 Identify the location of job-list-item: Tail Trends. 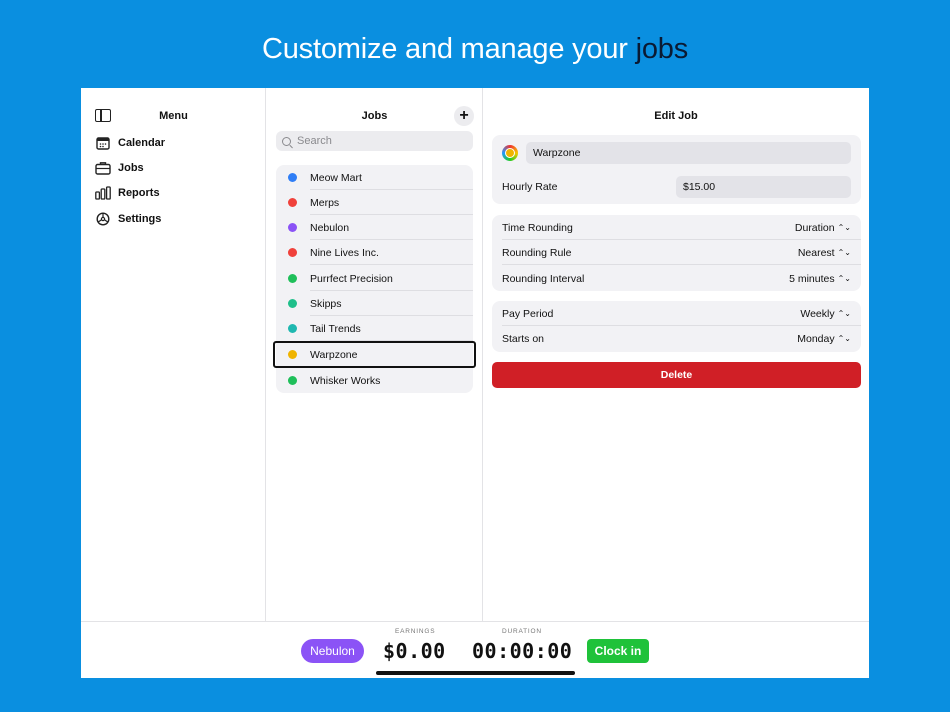
(374, 328).